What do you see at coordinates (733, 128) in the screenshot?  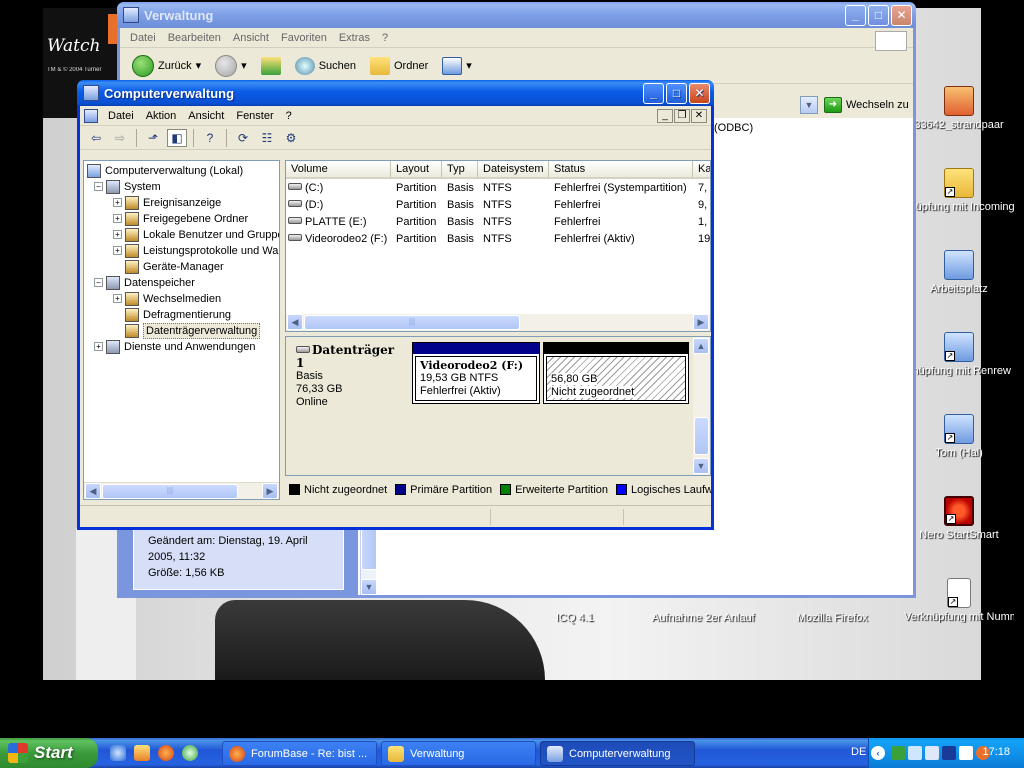 I see `file-item-odbc: (ODBC)` at bounding box center [733, 128].